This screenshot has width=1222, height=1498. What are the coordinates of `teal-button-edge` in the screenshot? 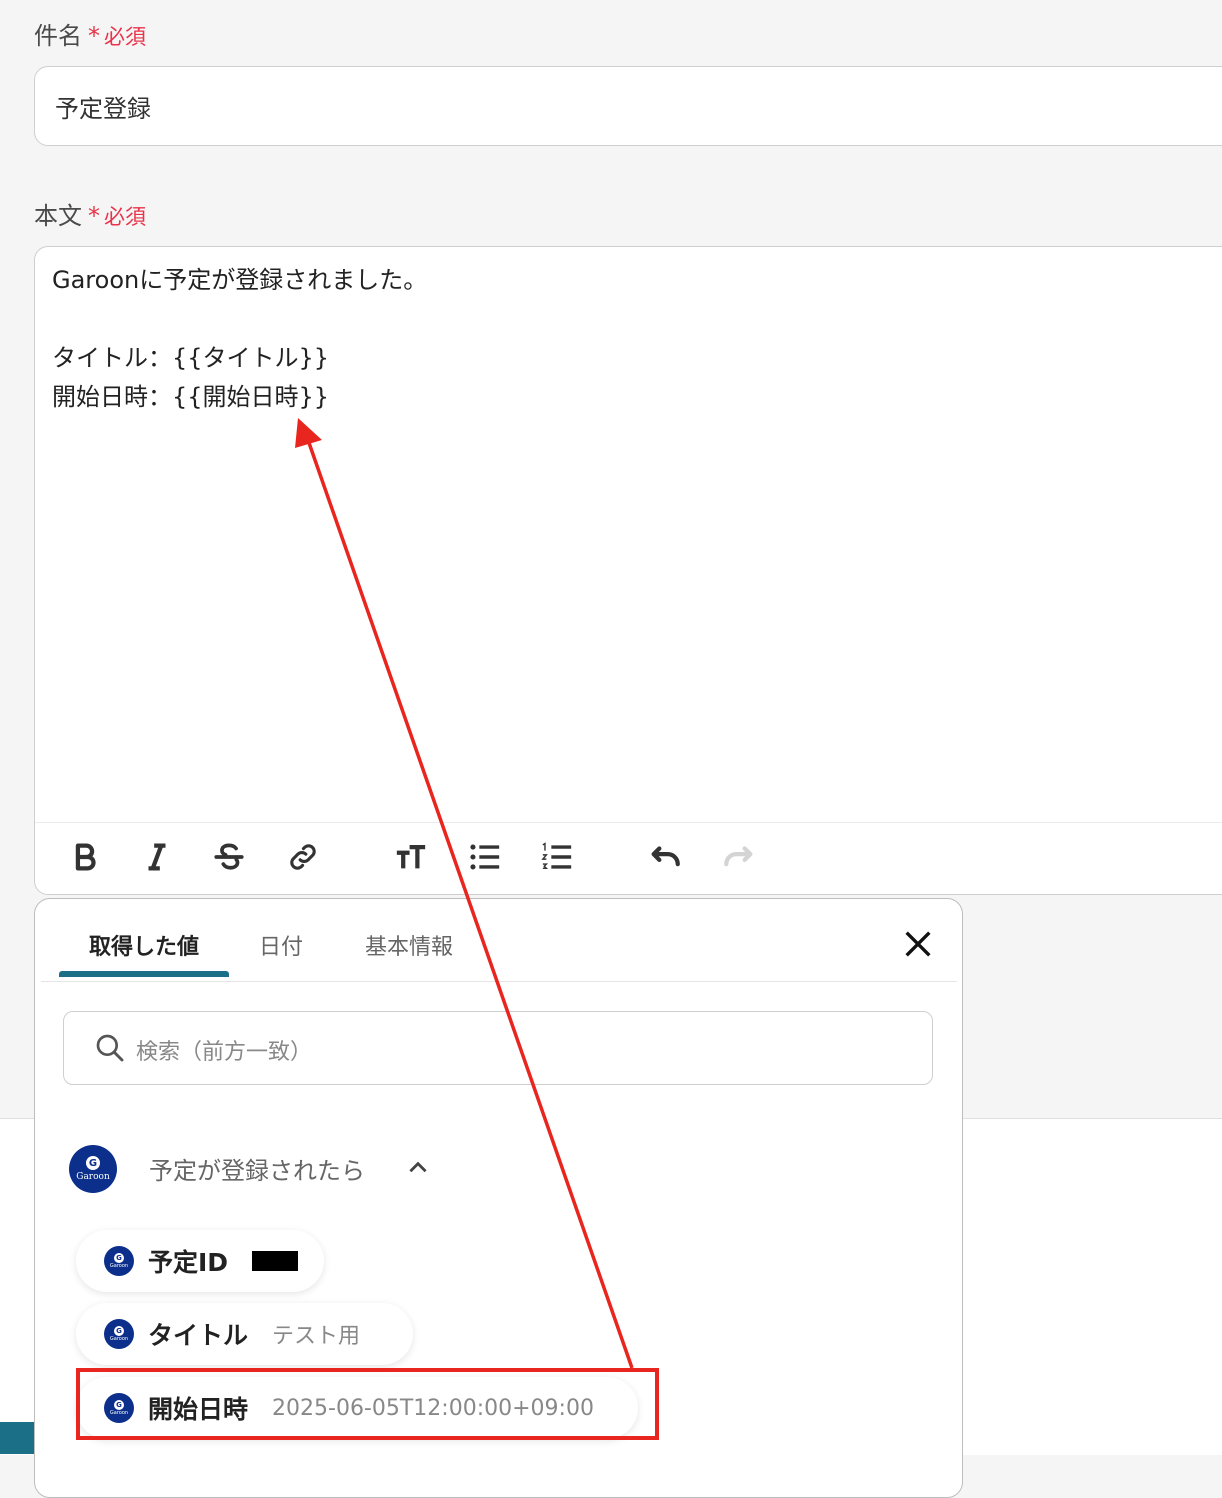 It's located at (18, 1438).